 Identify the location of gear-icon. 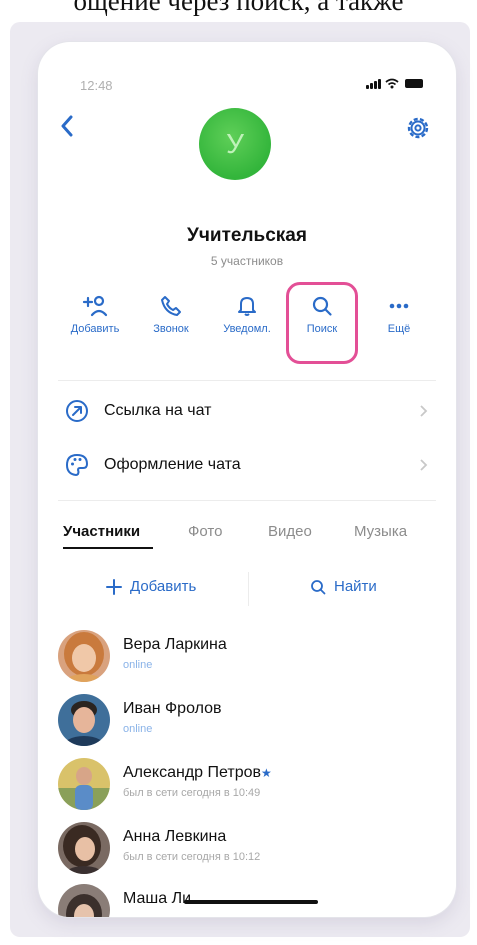
(418, 128).